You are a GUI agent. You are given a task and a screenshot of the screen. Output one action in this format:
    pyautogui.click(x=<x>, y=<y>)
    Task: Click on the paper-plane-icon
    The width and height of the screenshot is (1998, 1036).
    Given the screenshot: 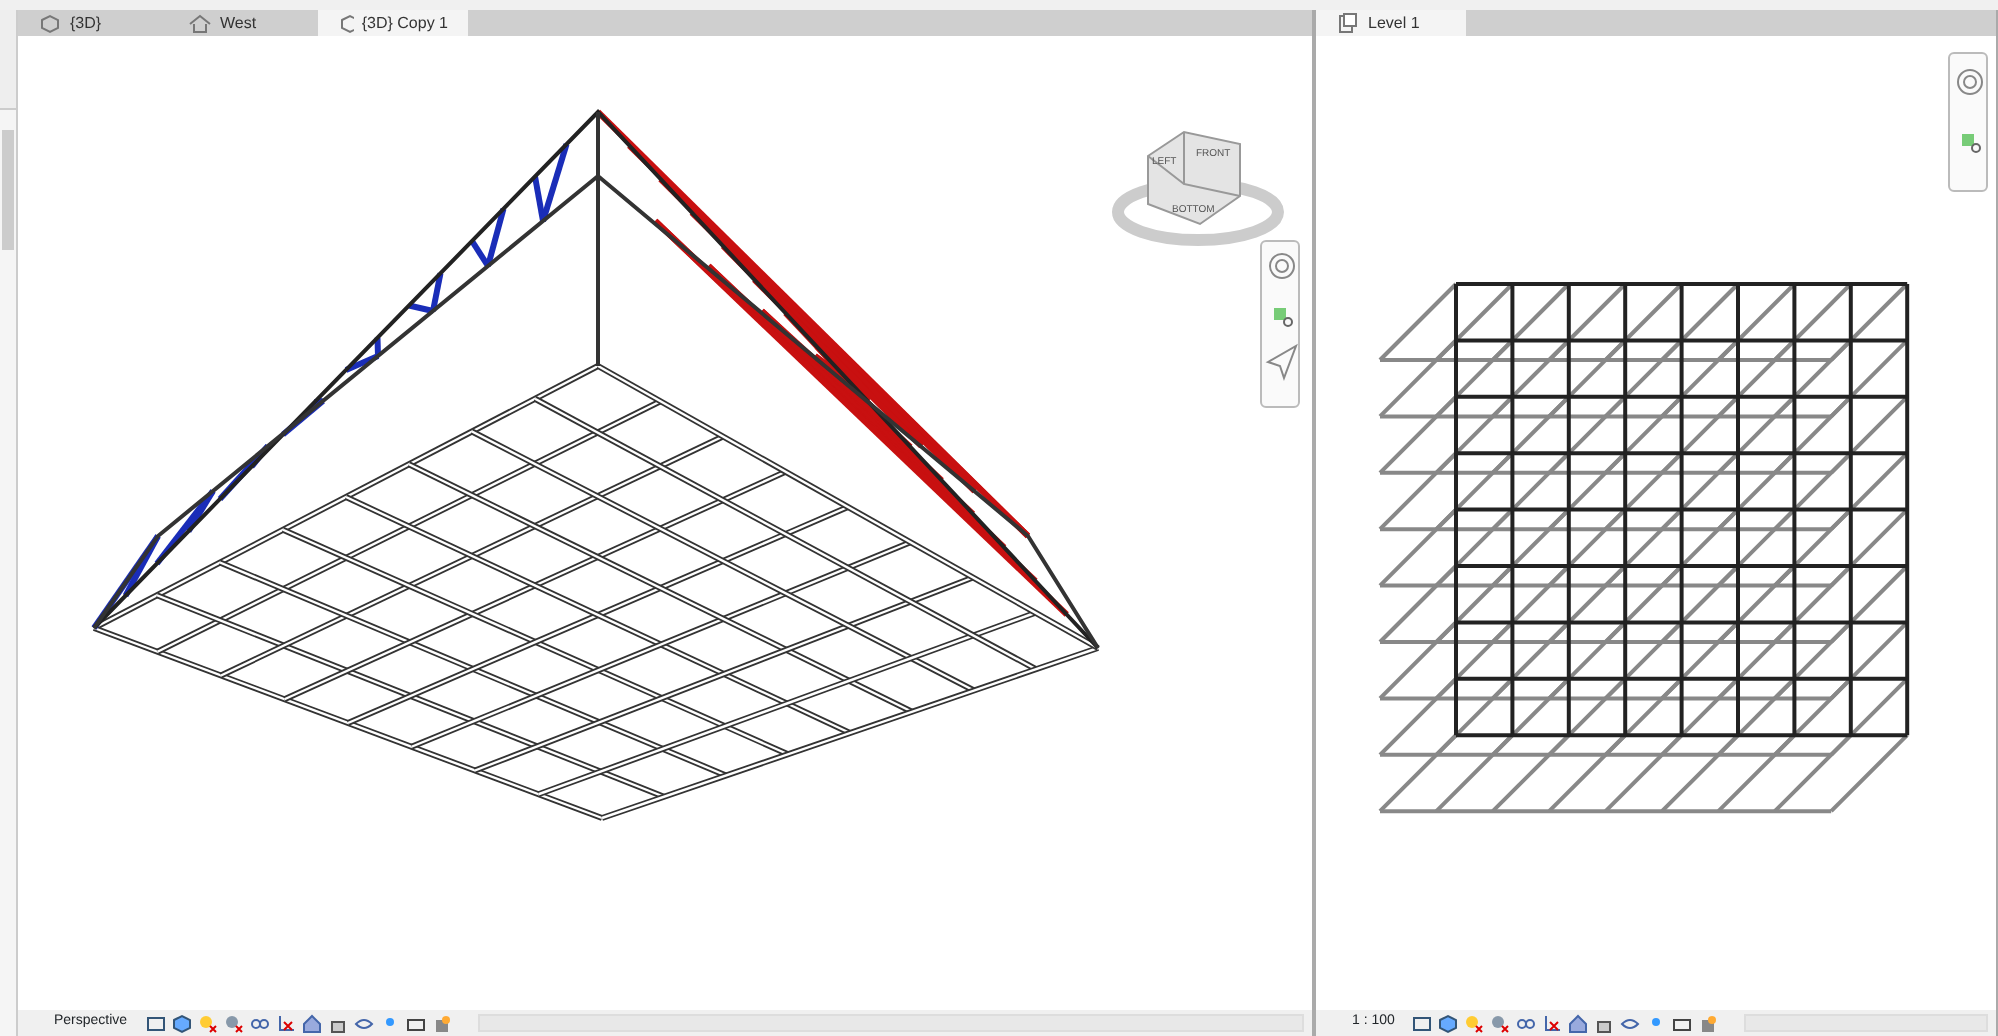 What is the action you would take?
    pyautogui.click(x=1281, y=362)
    